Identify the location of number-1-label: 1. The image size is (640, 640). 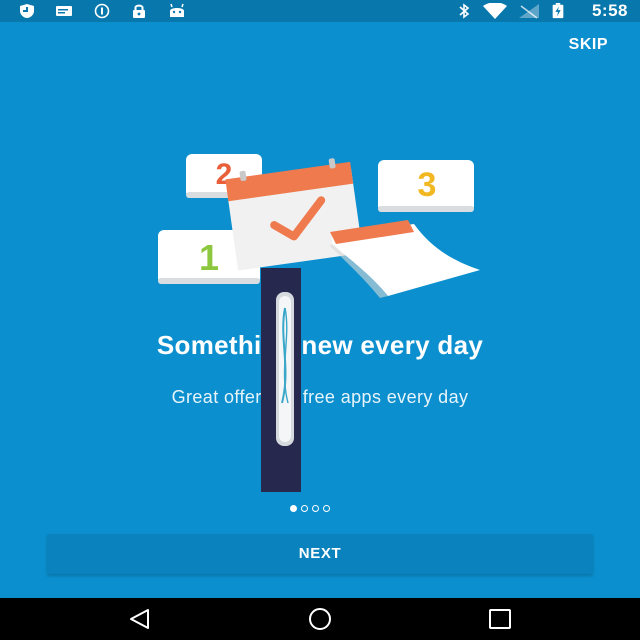
(209, 257).